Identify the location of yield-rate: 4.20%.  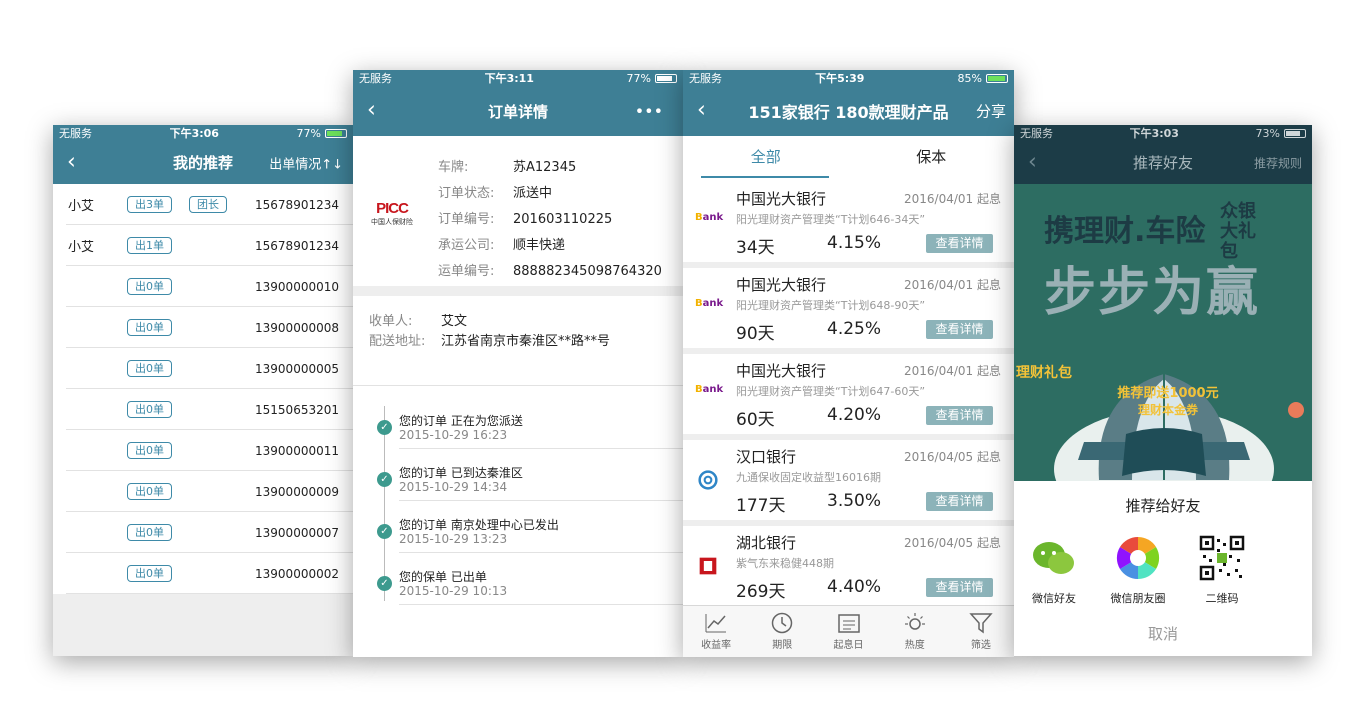
(854, 415).